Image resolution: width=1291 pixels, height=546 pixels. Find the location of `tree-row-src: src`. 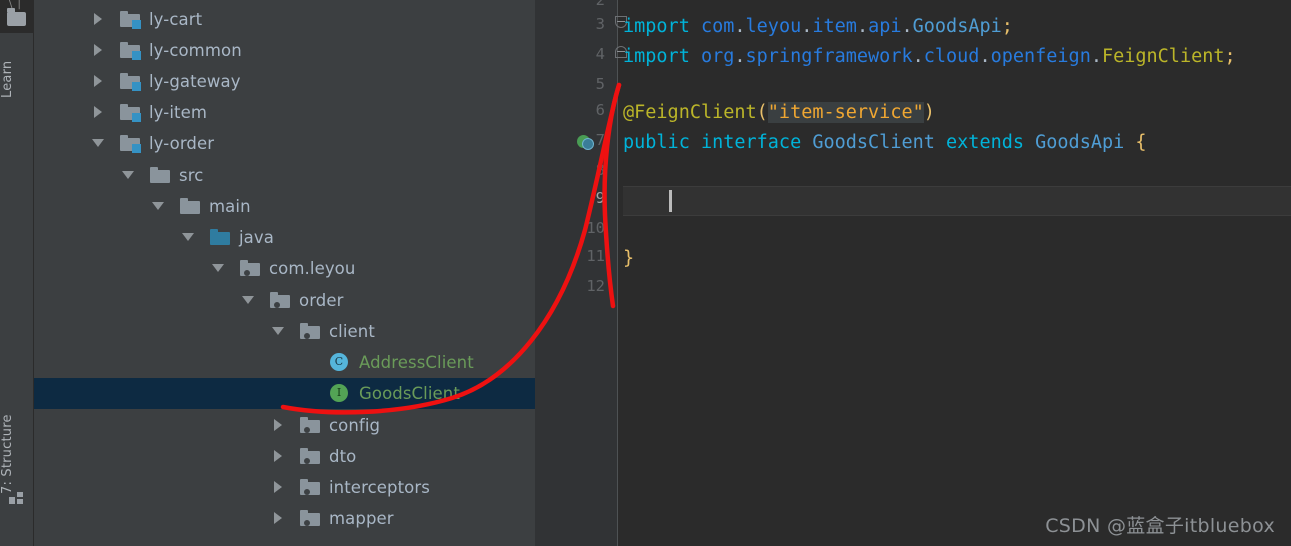

tree-row-src: src is located at coordinates (284, 175).